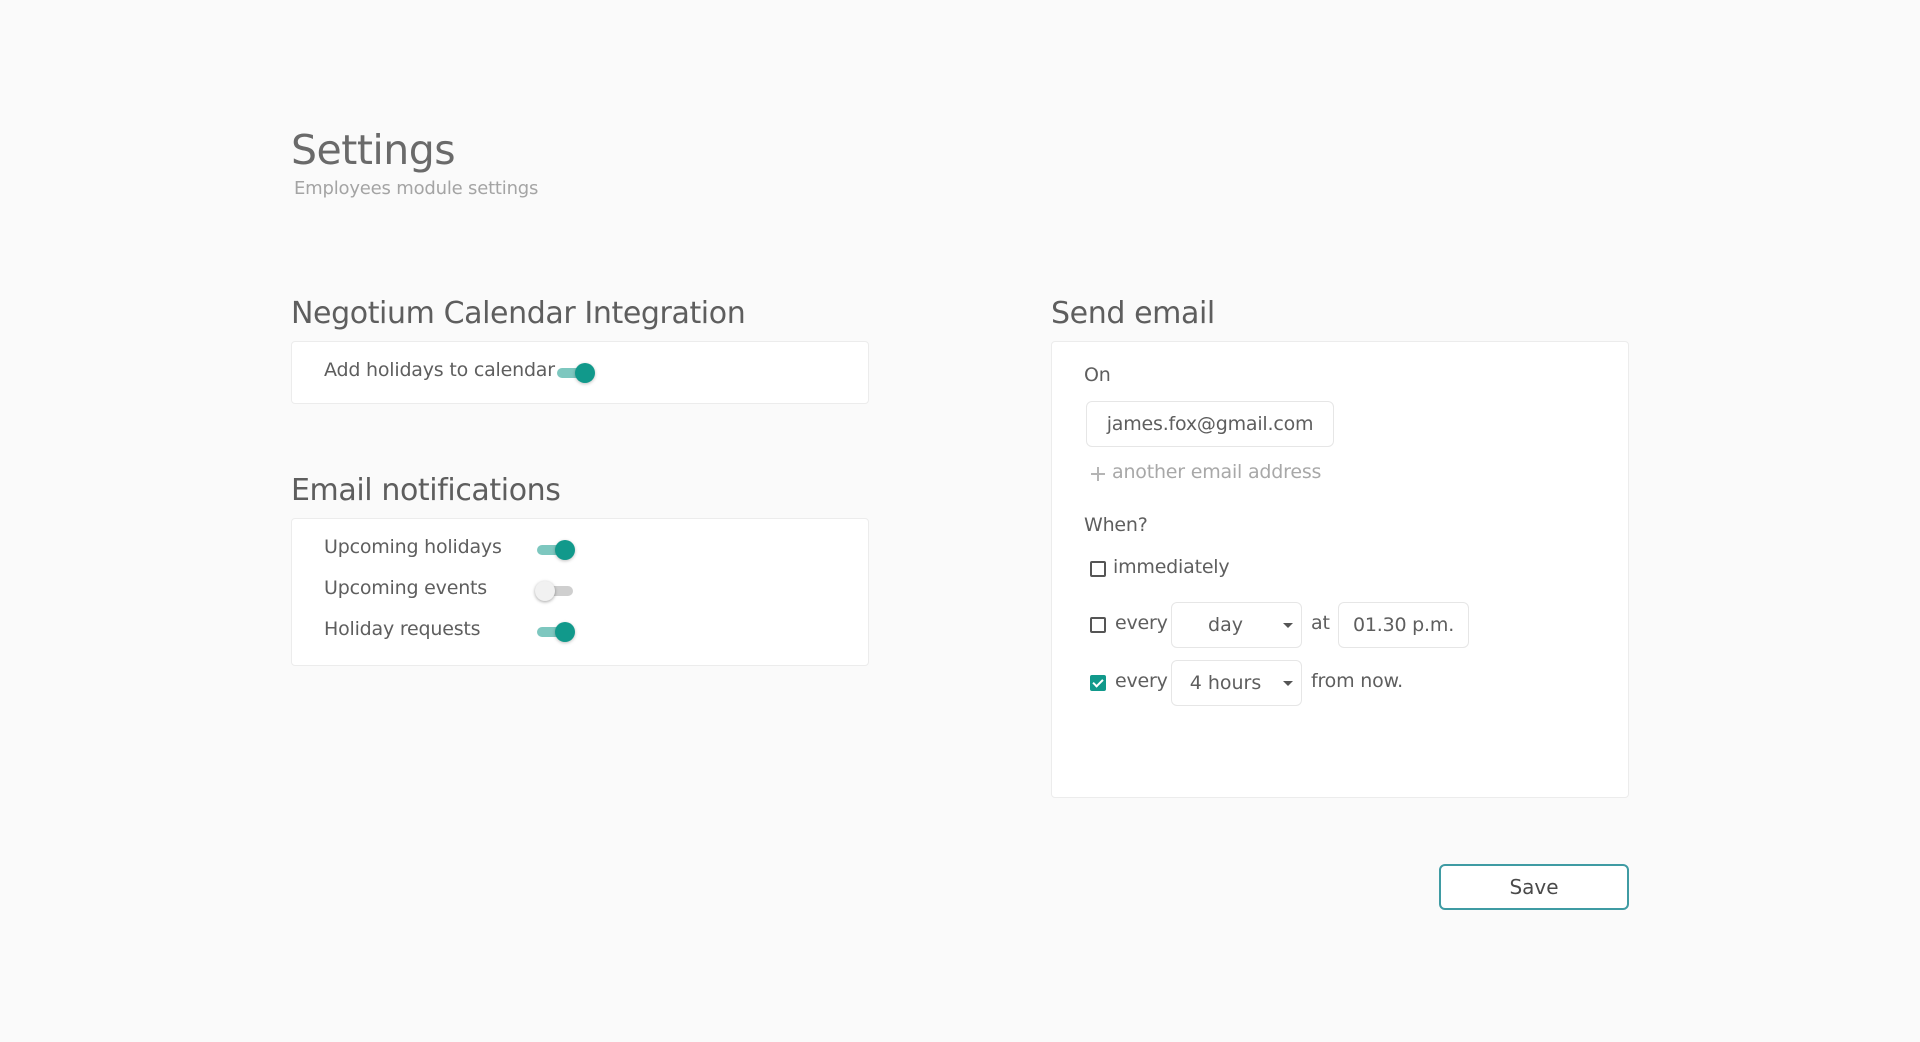 This screenshot has width=1920, height=1042. Describe the element at coordinates (373, 150) in the screenshot. I see `page-title: Settings` at that location.